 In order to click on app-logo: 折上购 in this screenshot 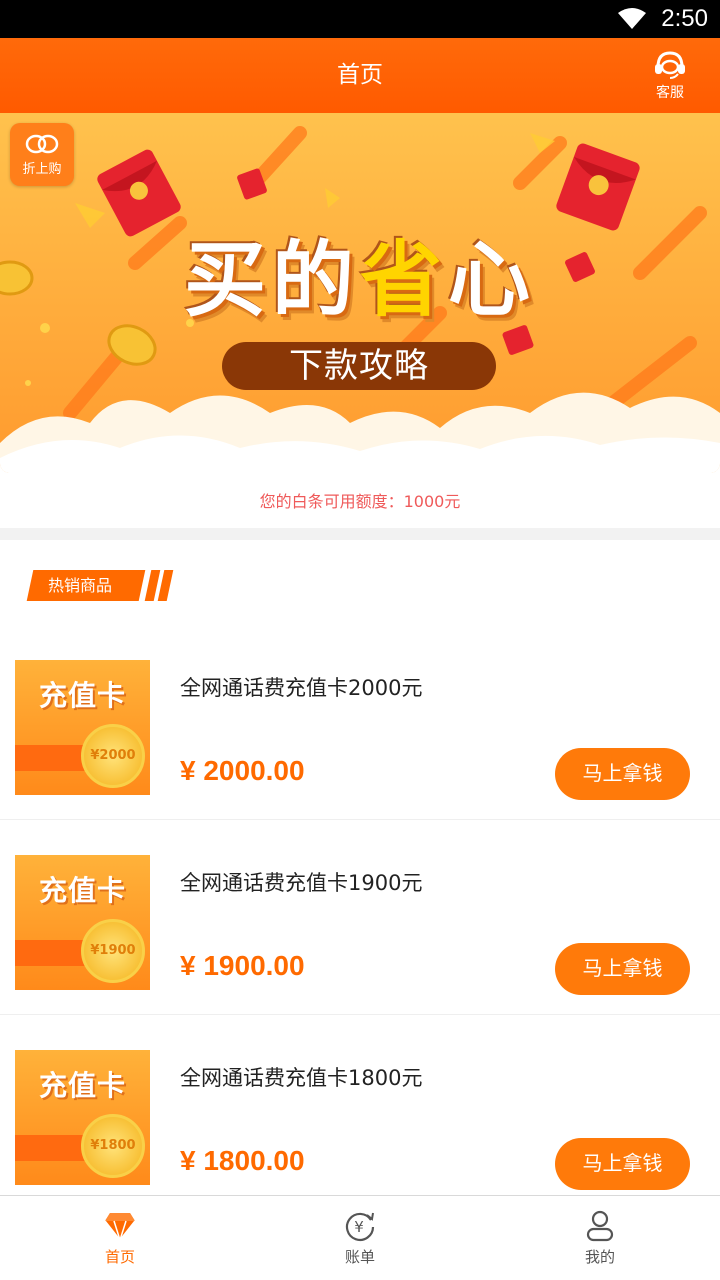, I will do `click(42, 154)`.